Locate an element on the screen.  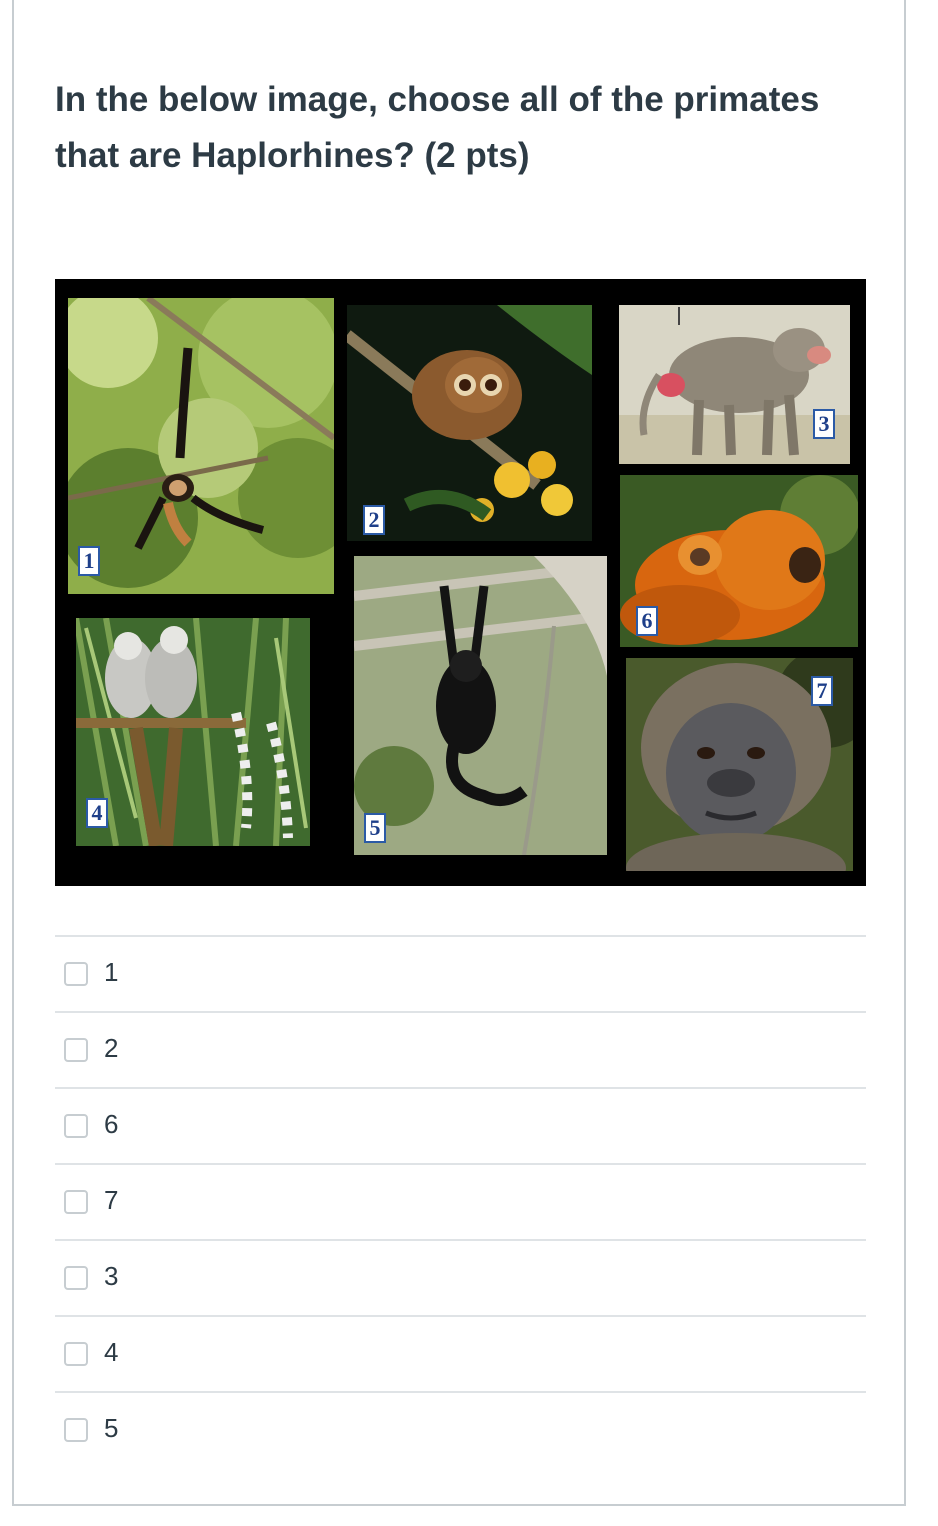
photo-tag-2: 2 is located at coordinates (374, 520).